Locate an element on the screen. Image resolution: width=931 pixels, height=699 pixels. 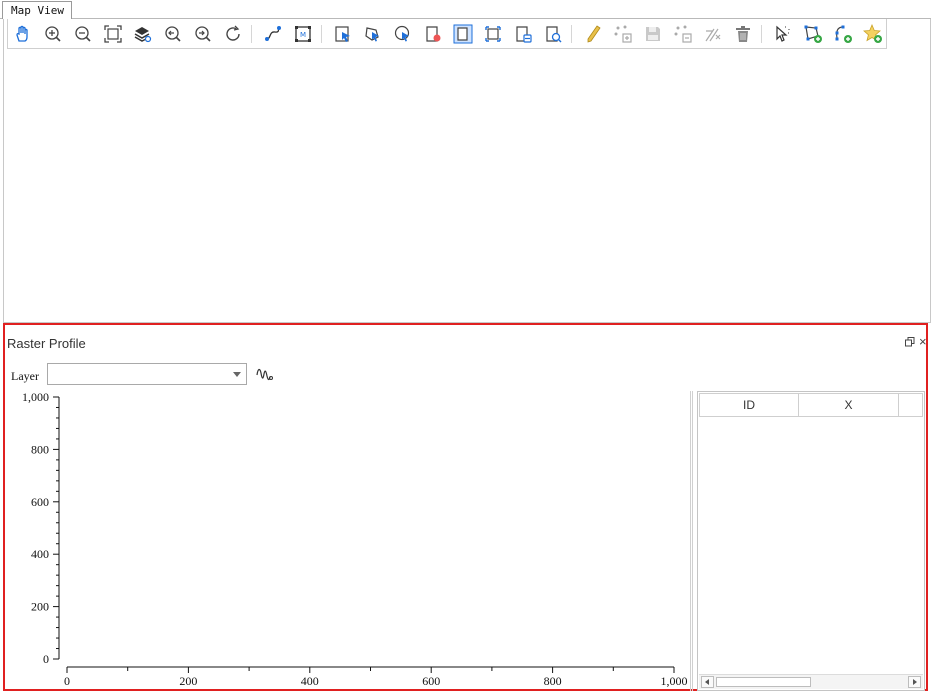
column-header-x: X is located at coordinates (849, 405).